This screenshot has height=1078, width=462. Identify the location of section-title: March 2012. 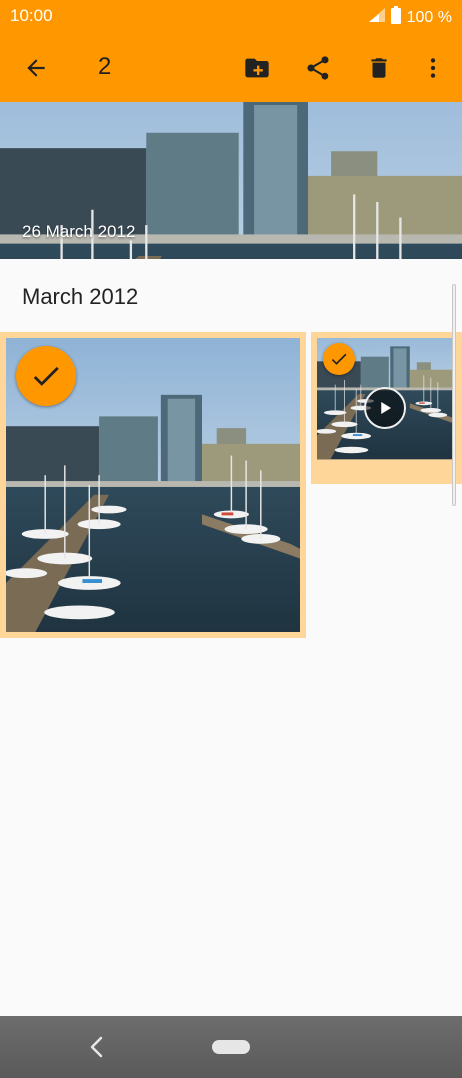
(80, 296).